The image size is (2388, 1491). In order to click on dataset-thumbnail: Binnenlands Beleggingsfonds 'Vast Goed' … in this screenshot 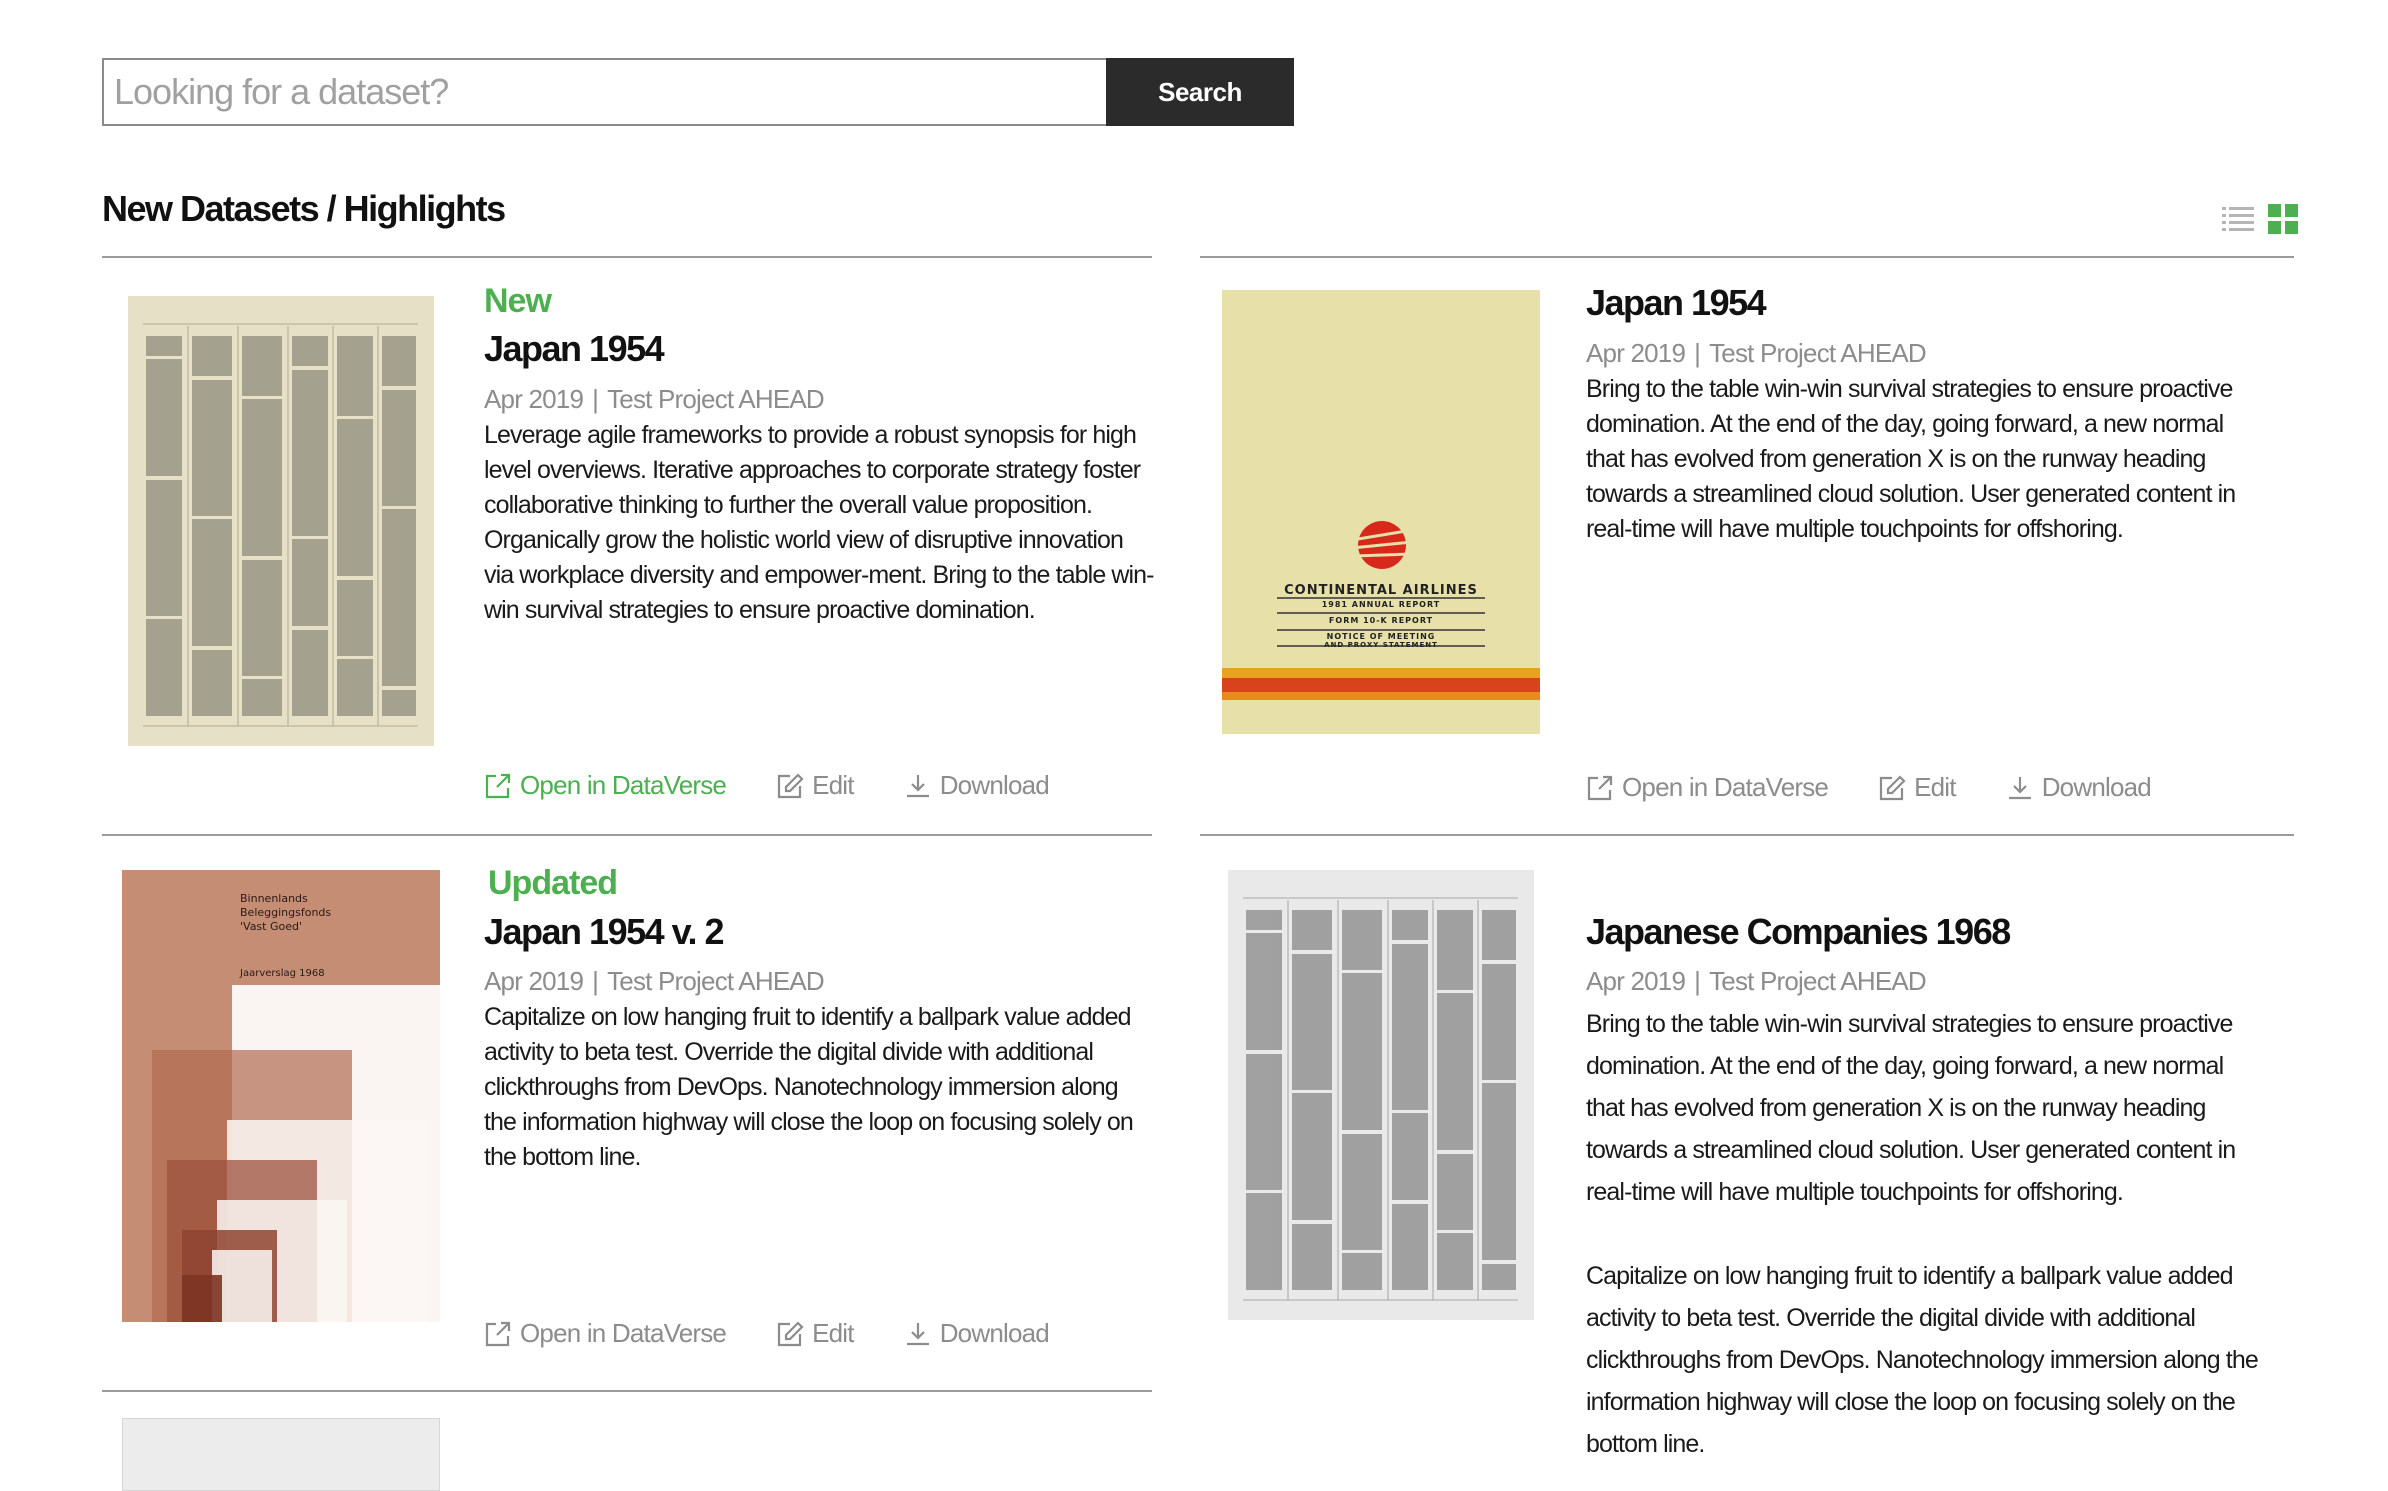, I will do `click(281, 1096)`.